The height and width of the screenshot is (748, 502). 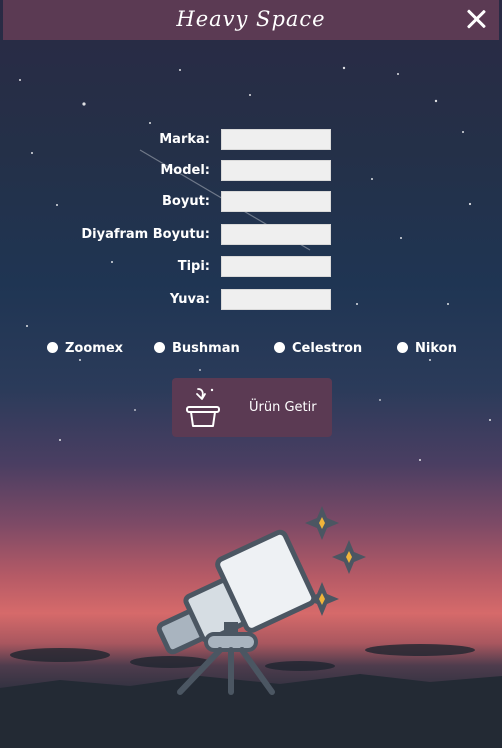 I want to click on field-yuva: Yuva:, so click(x=251, y=300).